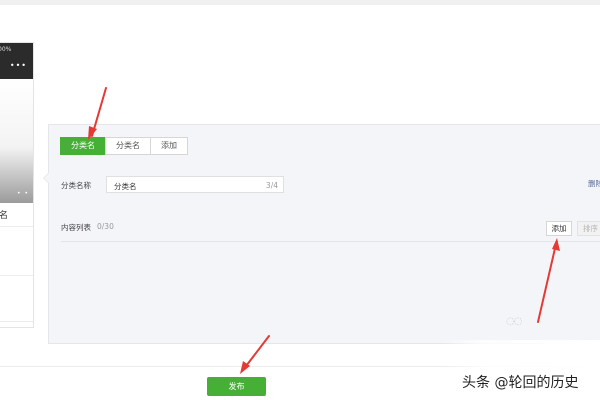 This screenshot has width=600, height=400. Describe the element at coordinates (520, 383) in the screenshot. I see `watermark-text: 头条 @轮回的历史` at that location.